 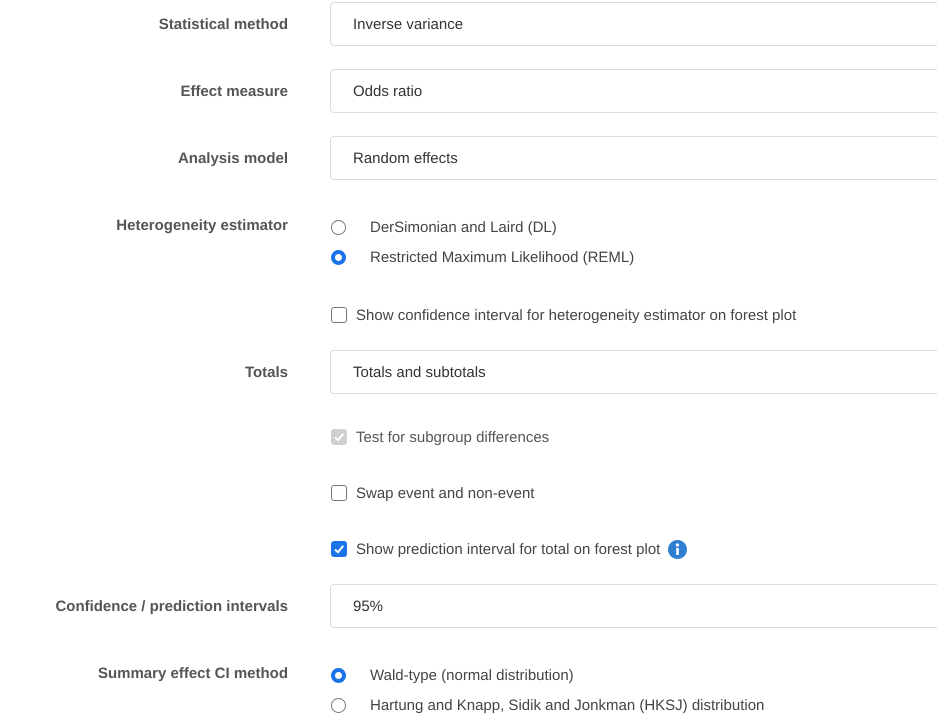 I want to click on checkbox-label: Test for subgroup differences, so click(x=453, y=437).